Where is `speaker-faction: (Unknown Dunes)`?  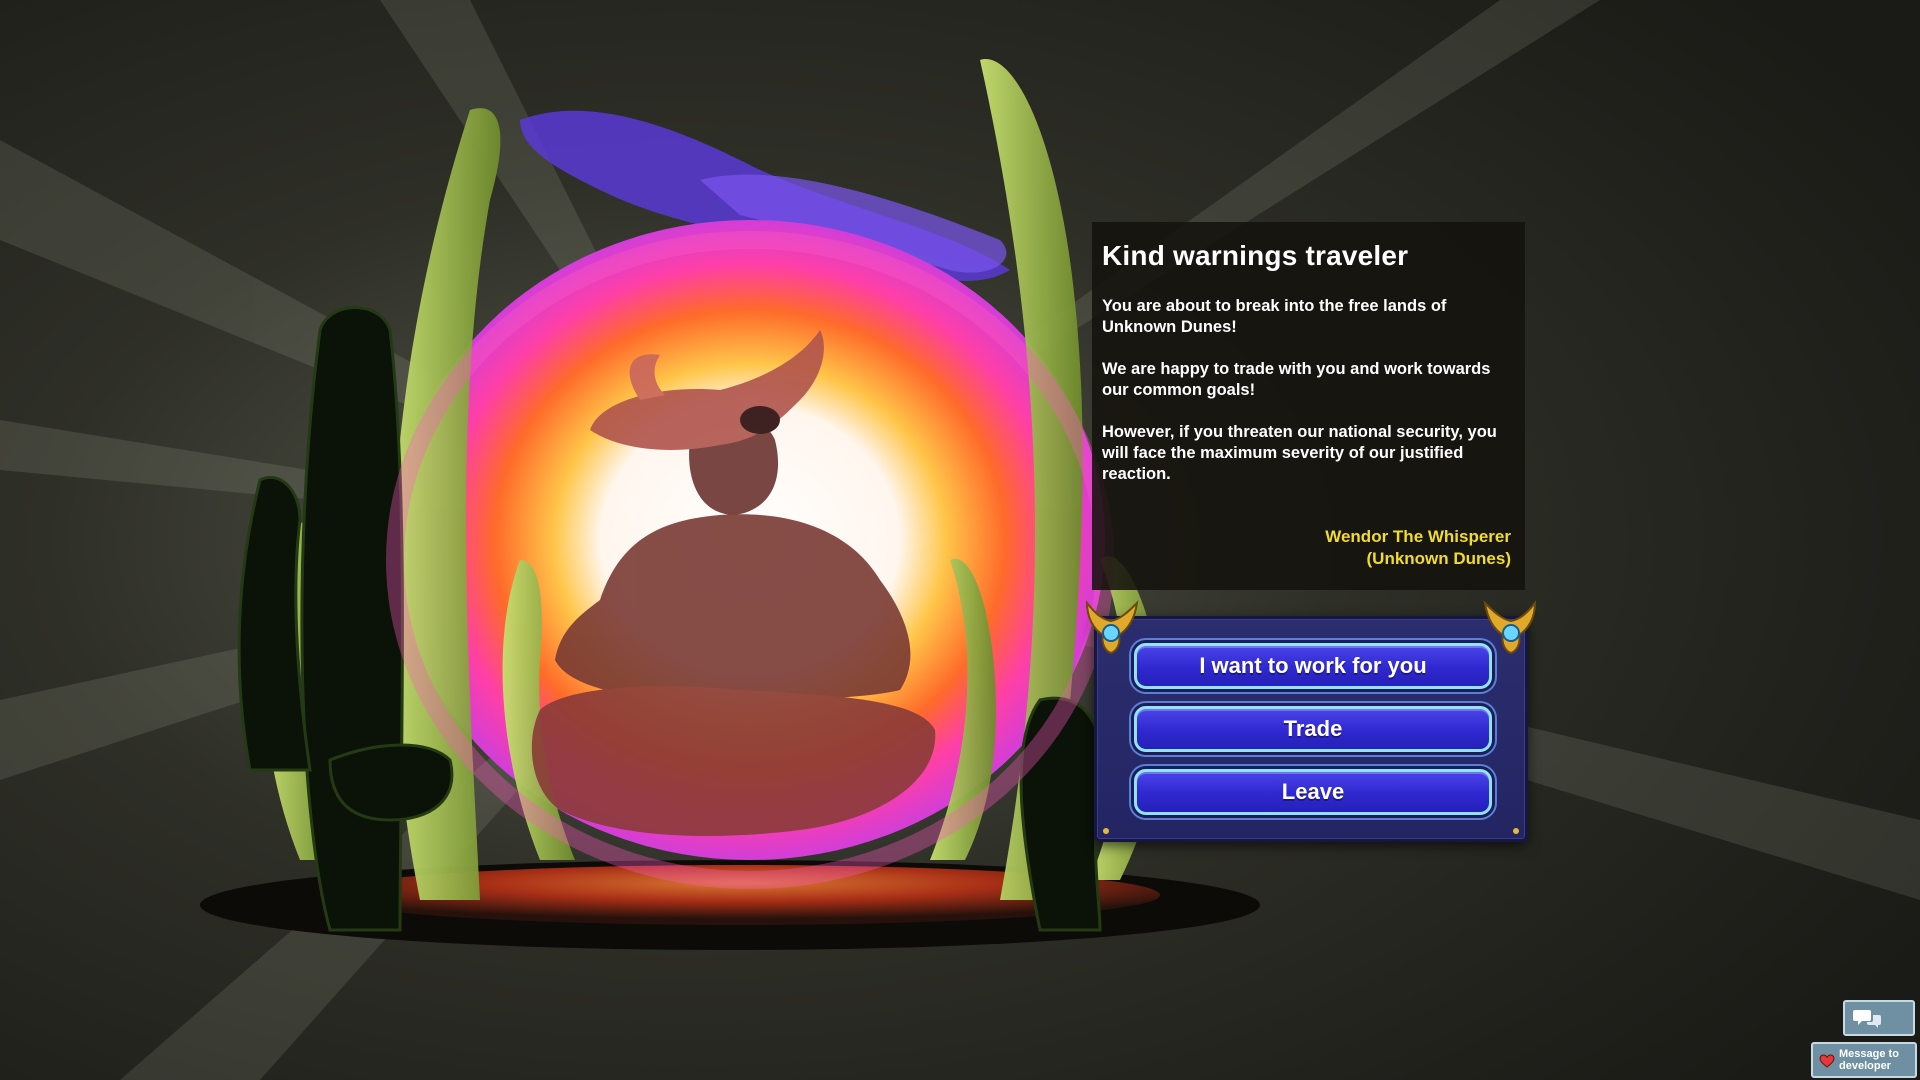 speaker-faction: (Unknown Dunes) is located at coordinates (1439, 558).